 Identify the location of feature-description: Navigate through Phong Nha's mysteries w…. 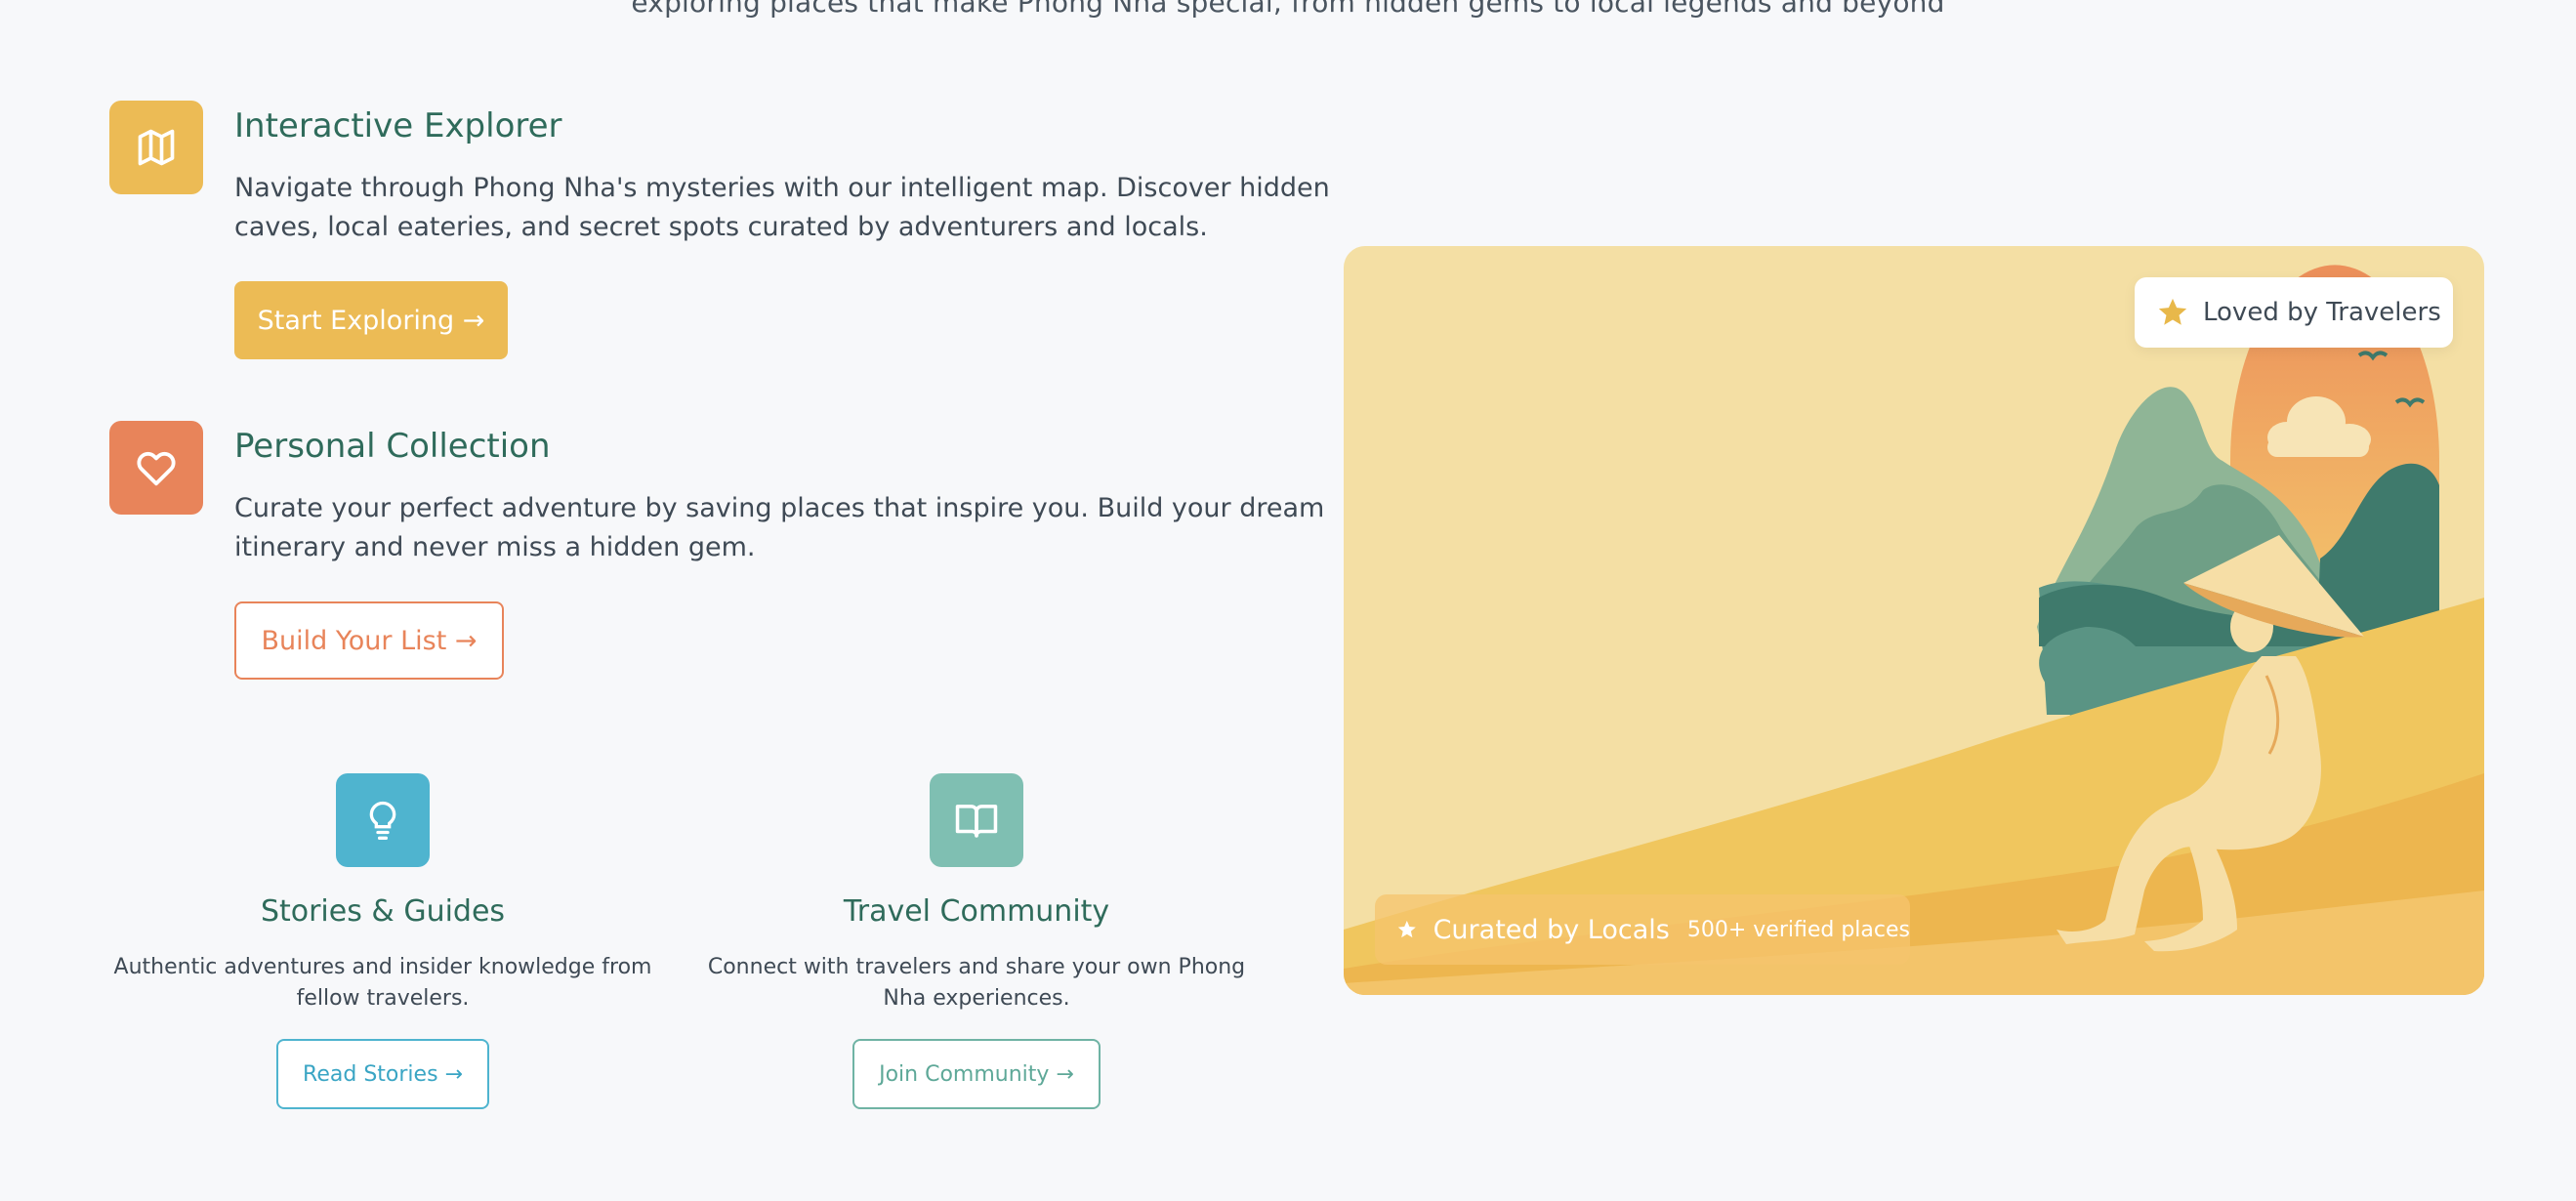
(782, 207).